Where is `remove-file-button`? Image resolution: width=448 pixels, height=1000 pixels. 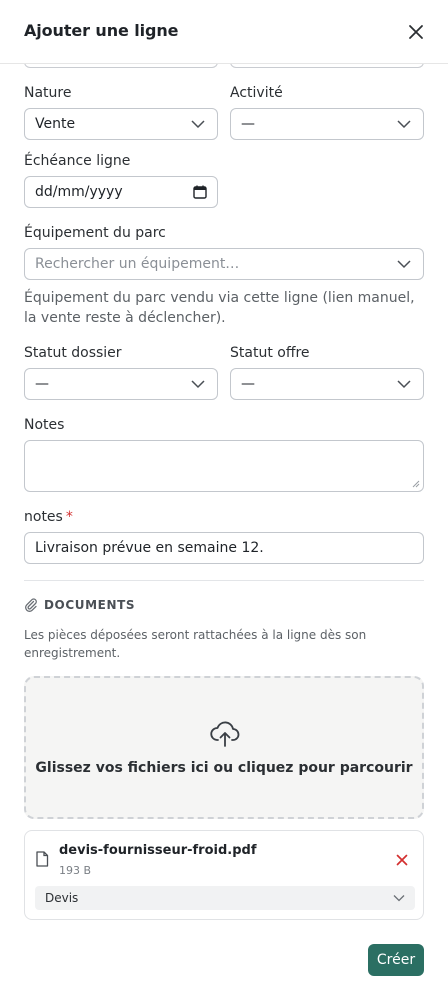
remove-file-button is located at coordinates (402, 860).